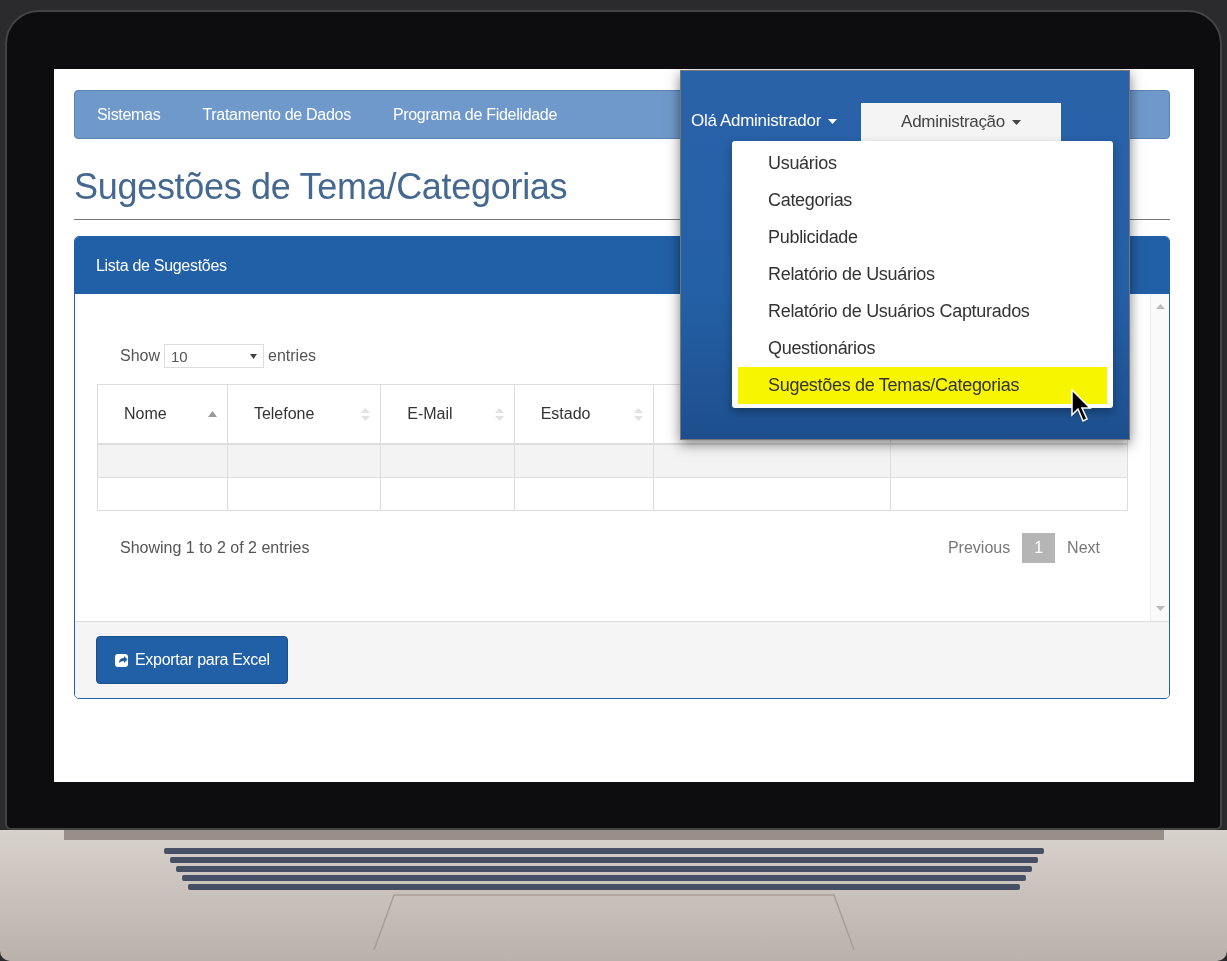 This screenshot has width=1227, height=961. Describe the element at coordinates (922, 200) in the screenshot. I see `menu-item: Categorias` at that location.